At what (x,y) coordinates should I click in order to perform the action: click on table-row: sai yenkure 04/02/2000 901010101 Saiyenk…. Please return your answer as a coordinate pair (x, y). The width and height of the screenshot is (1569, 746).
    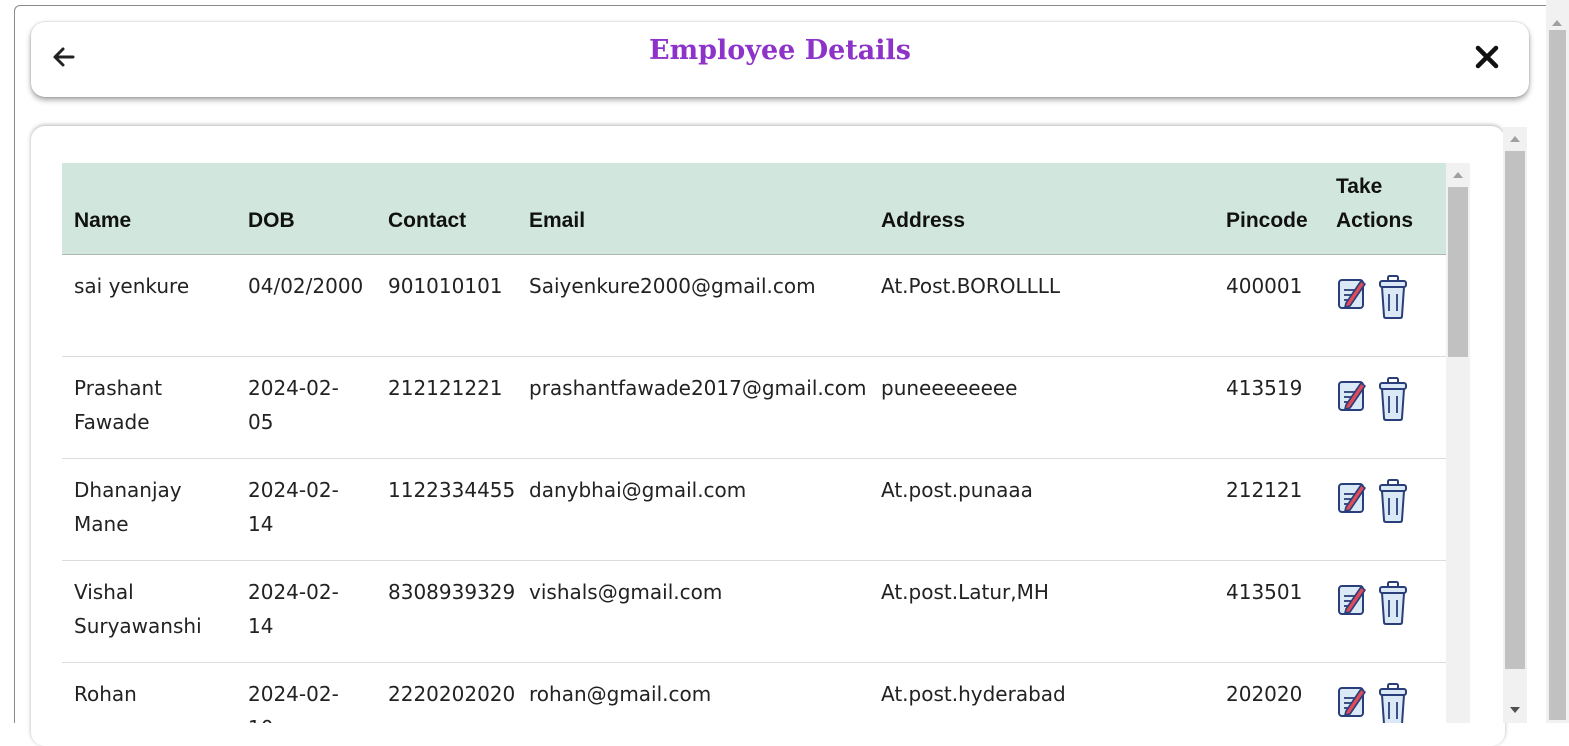
    Looking at the image, I should click on (754, 305).